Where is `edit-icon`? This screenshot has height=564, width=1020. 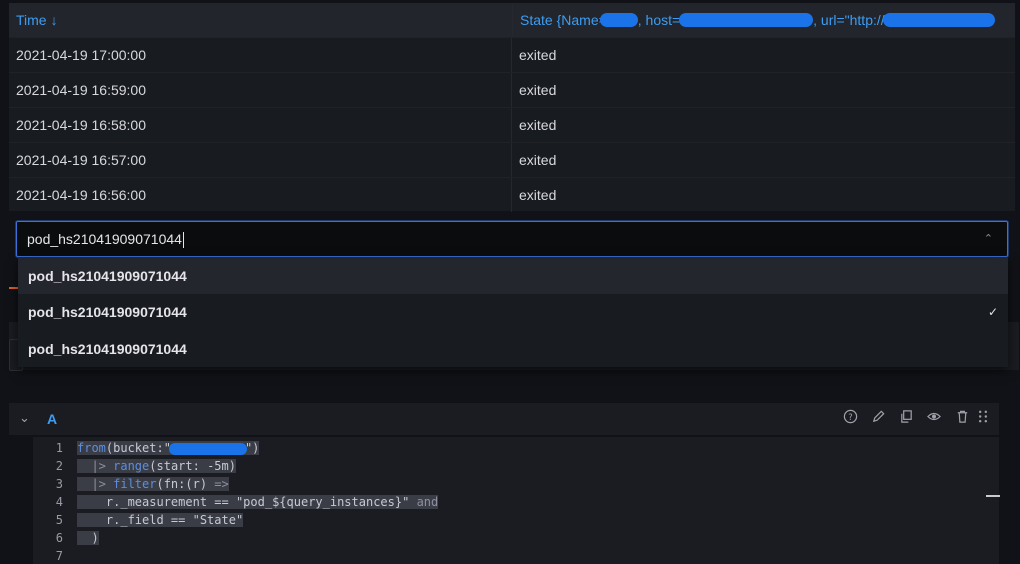 edit-icon is located at coordinates (878, 417).